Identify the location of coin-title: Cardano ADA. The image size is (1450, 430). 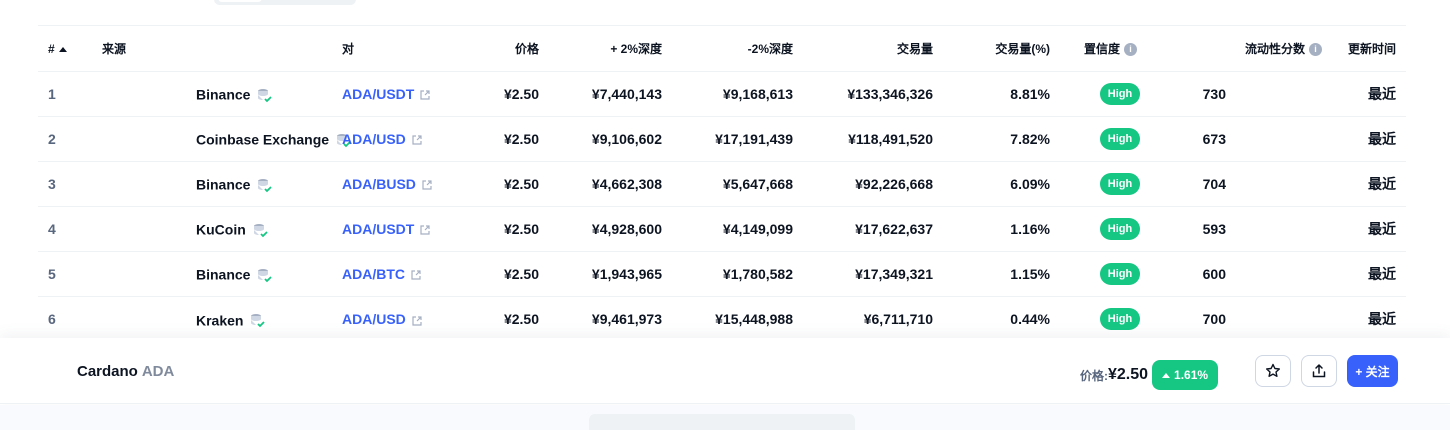
(125, 371).